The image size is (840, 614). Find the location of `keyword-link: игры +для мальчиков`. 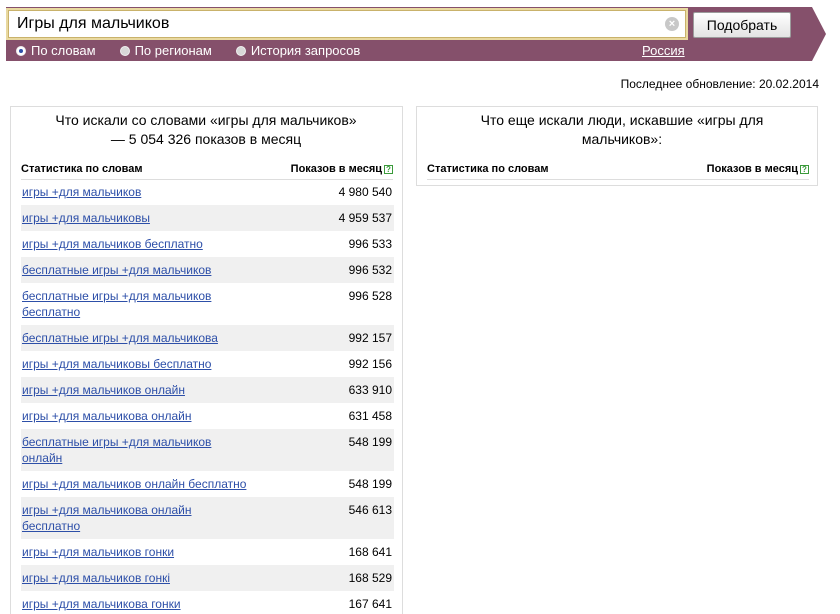

keyword-link: игры +для мальчиков is located at coordinates (137, 192).